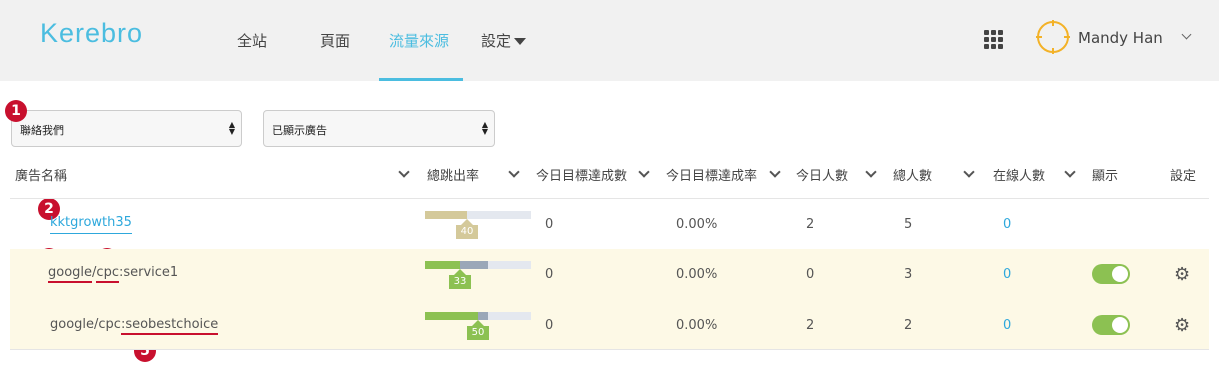 The image size is (1219, 369). Describe the element at coordinates (41, 174) in the screenshot. I see `col-ad-name: 廣告名稱` at that location.